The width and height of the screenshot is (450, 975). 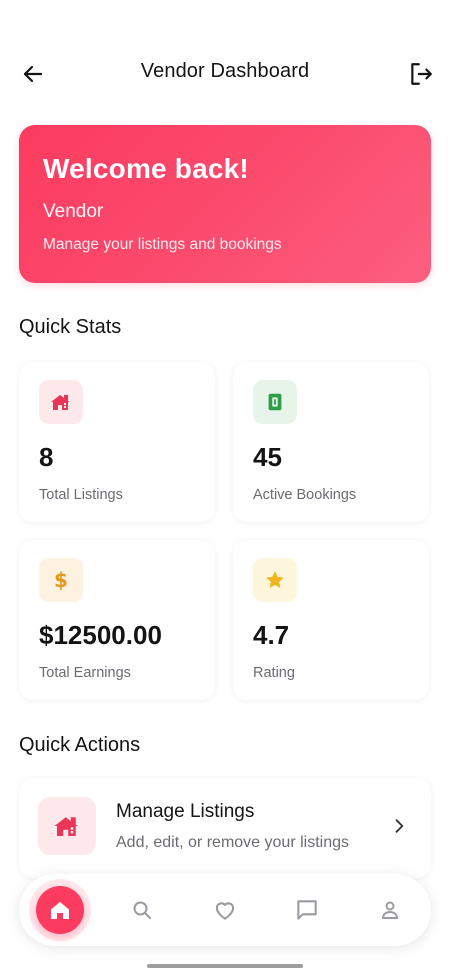 I want to click on action-subtitle: Add, edit, or remove your listings, so click(x=232, y=842).